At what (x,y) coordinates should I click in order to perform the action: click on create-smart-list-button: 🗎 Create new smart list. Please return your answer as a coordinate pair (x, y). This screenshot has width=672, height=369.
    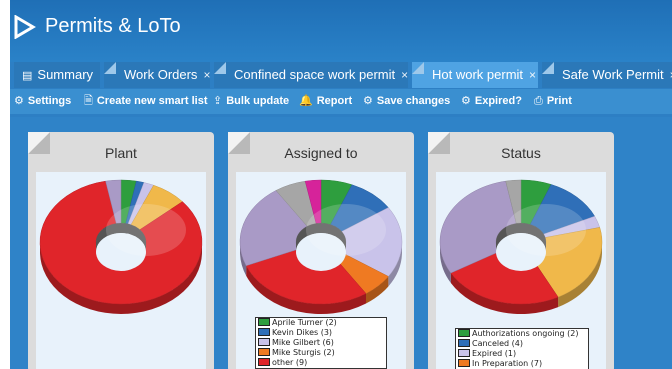
    Looking at the image, I should click on (146, 101).